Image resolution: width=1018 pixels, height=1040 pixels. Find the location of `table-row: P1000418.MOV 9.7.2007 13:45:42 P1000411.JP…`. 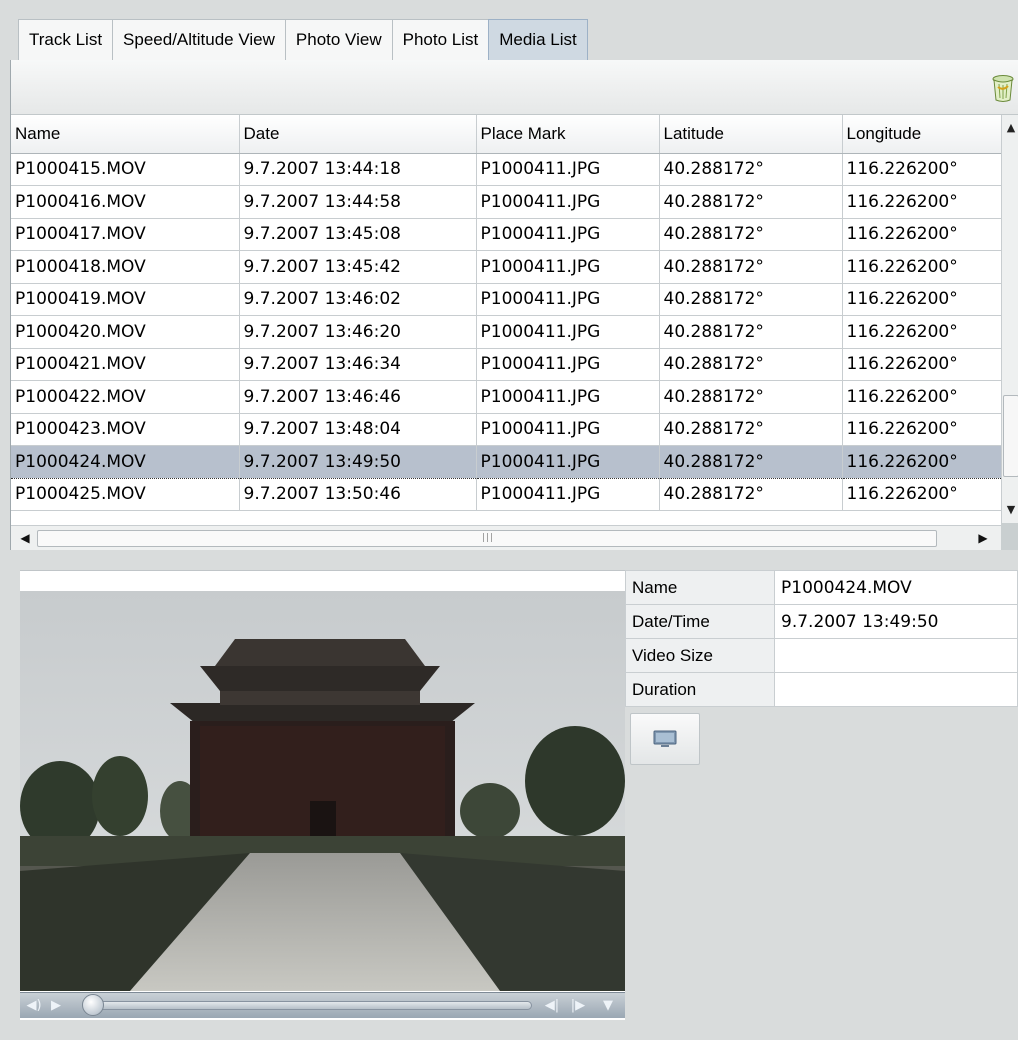

table-row: P1000418.MOV 9.7.2007 13:45:42 P1000411.JP… is located at coordinates (506, 267).